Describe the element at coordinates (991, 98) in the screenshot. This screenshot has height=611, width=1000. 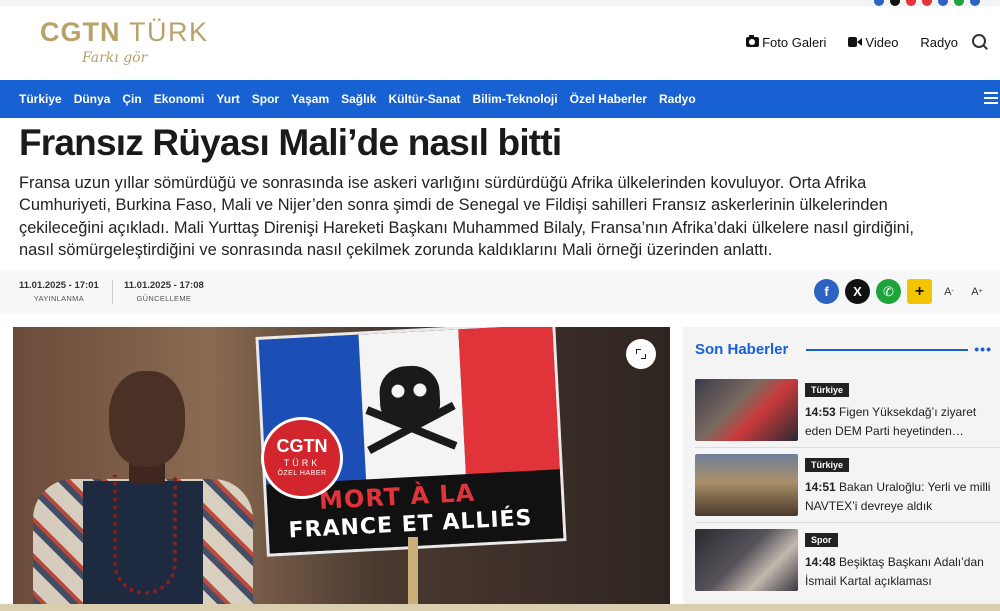
I see `hamburger-icon` at that location.